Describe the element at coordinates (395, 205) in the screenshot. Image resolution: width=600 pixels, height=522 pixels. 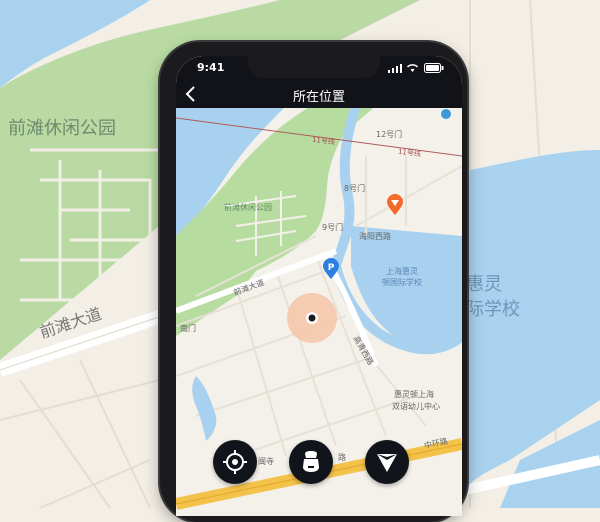
I see `red-arrow-poi-icon` at that location.